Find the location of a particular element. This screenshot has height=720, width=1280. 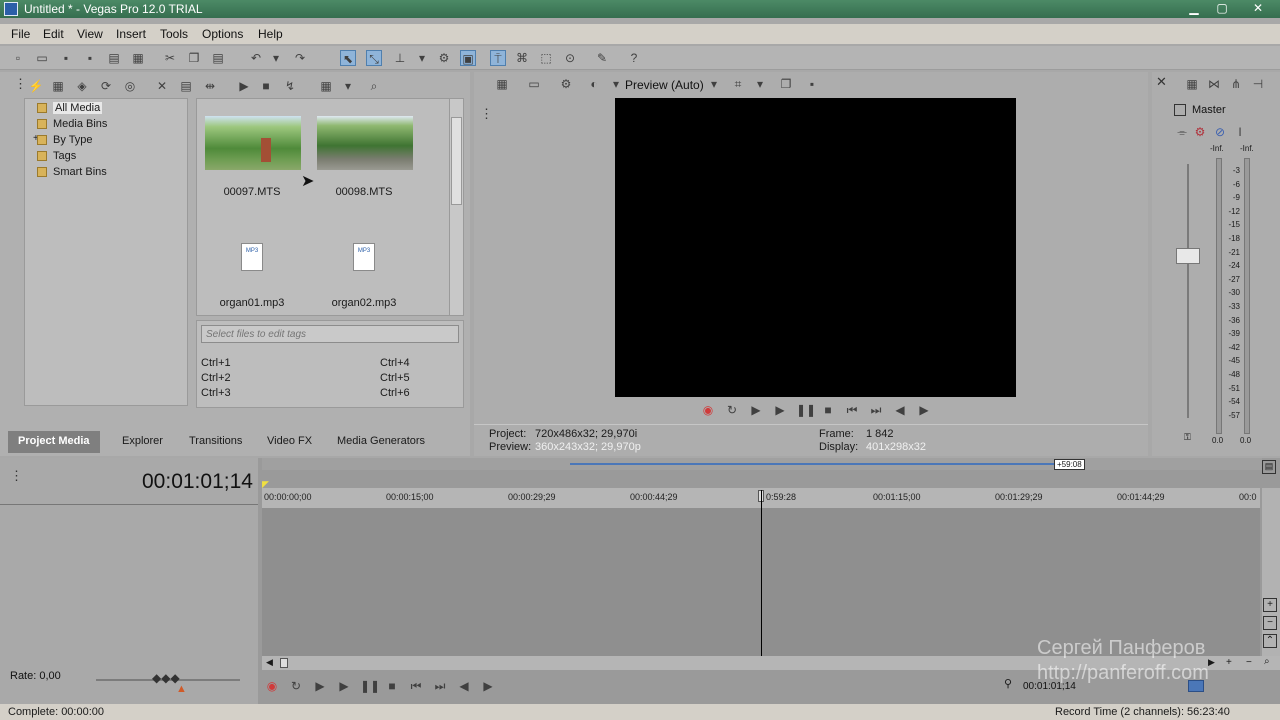

save-icon: ▪ is located at coordinates (66, 58).